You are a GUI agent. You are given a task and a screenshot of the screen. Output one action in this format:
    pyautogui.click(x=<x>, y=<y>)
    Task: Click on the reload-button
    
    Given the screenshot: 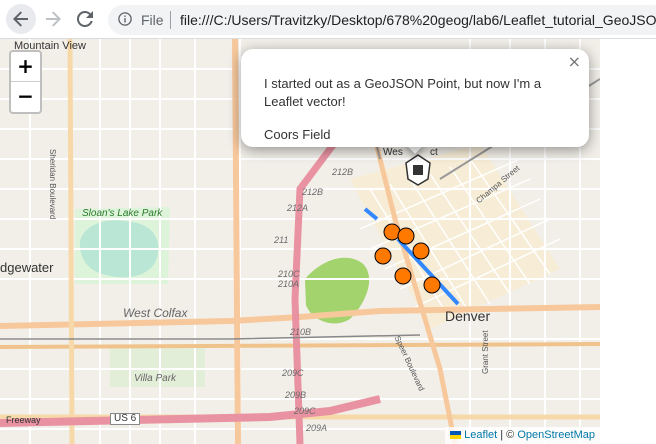 What is the action you would take?
    pyautogui.click(x=85, y=19)
    